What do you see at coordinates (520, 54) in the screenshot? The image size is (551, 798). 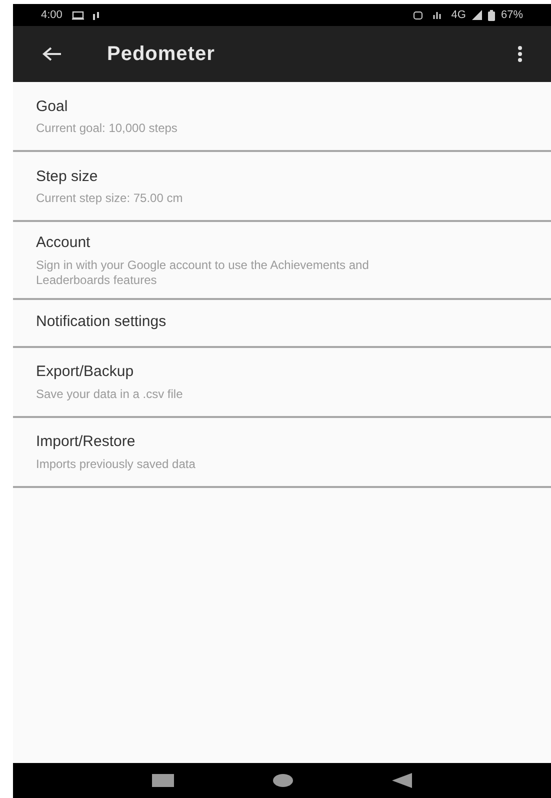 I see `more-menu-icon` at bounding box center [520, 54].